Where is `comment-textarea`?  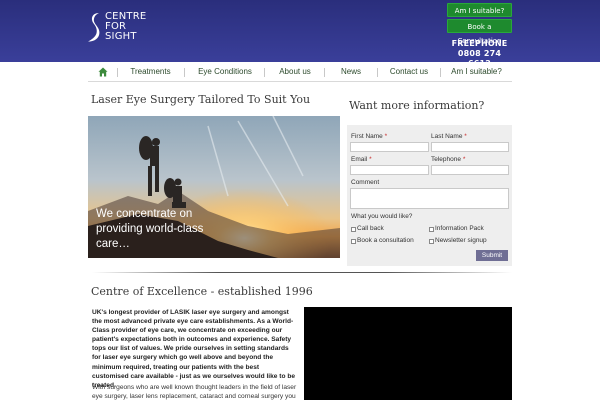 comment-textarea is located at coordinates (429, 198).